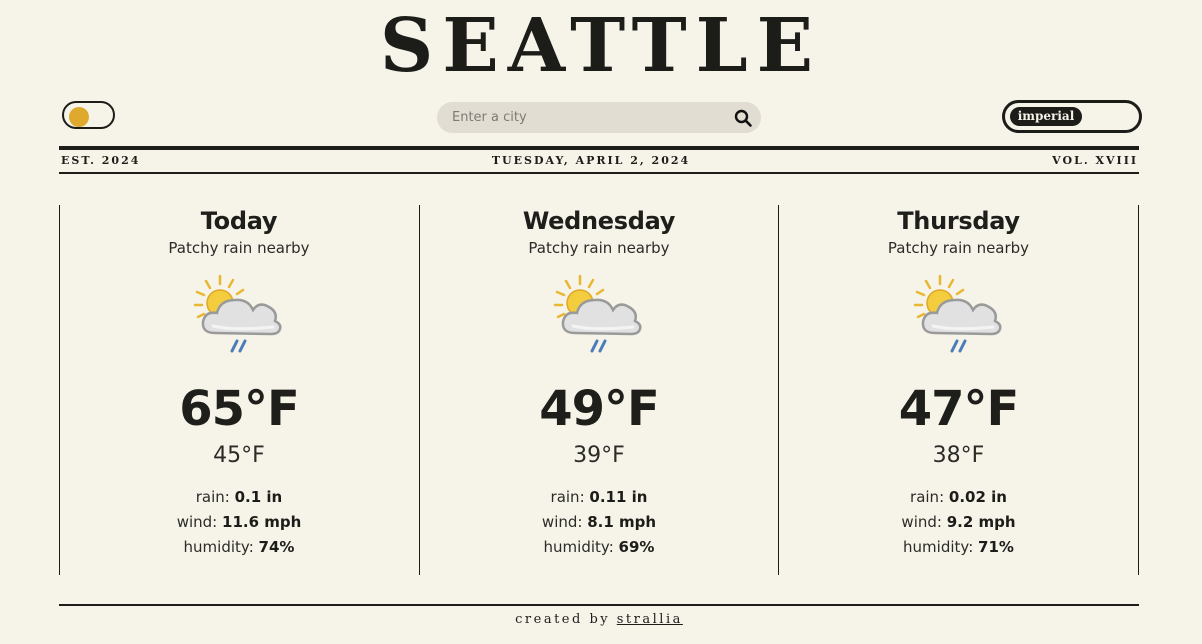  What do you see at coordinates (262, 522) in the screenshot?
I see `wind-value: 11.6 mph` at bounding box center [262, 522].